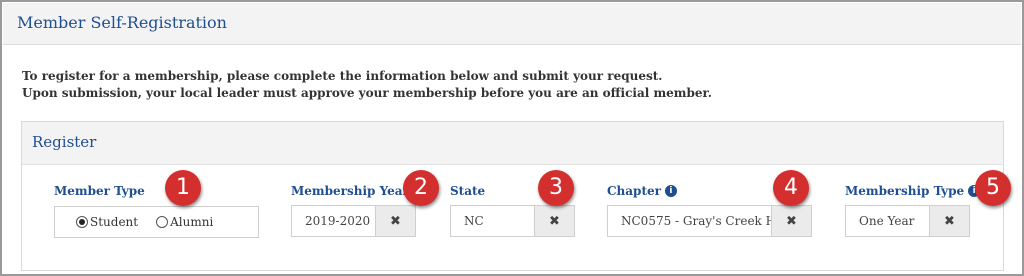 The image size is (1024, 276). I want to click on chapter-info-icon: i, so click(670, 191).